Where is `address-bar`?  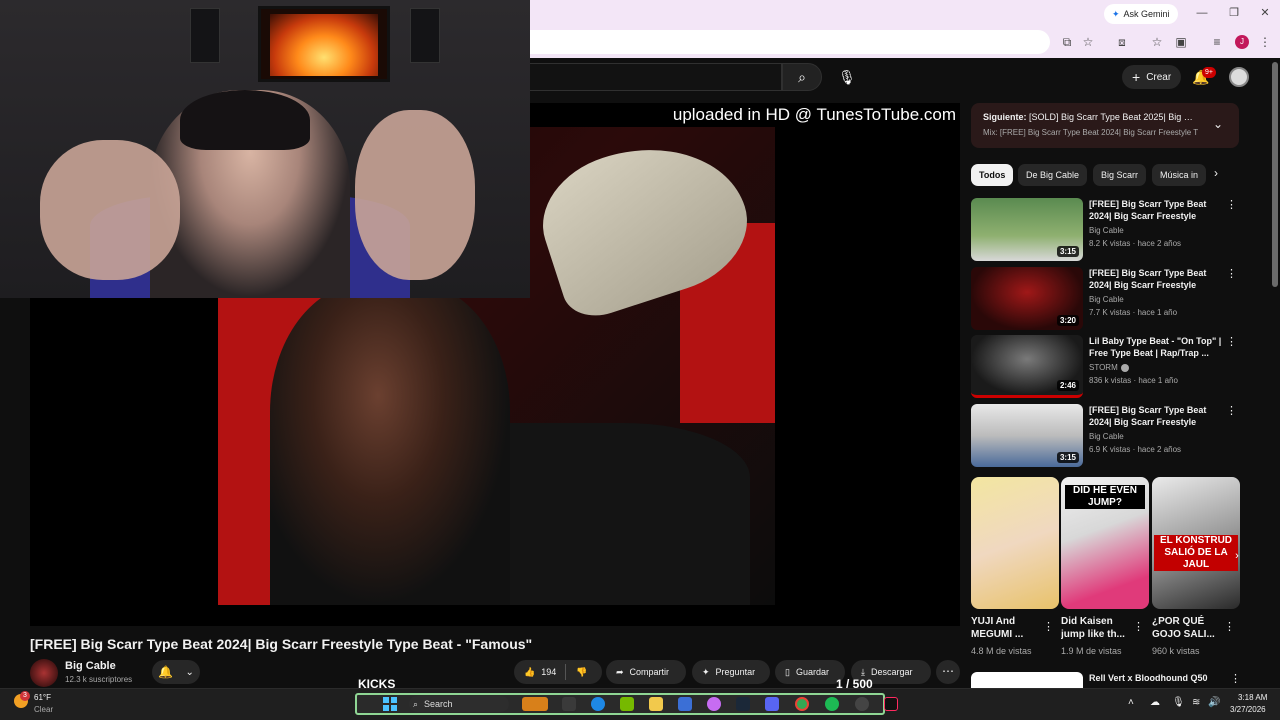 address-bar is located at coordinates (790, 42).